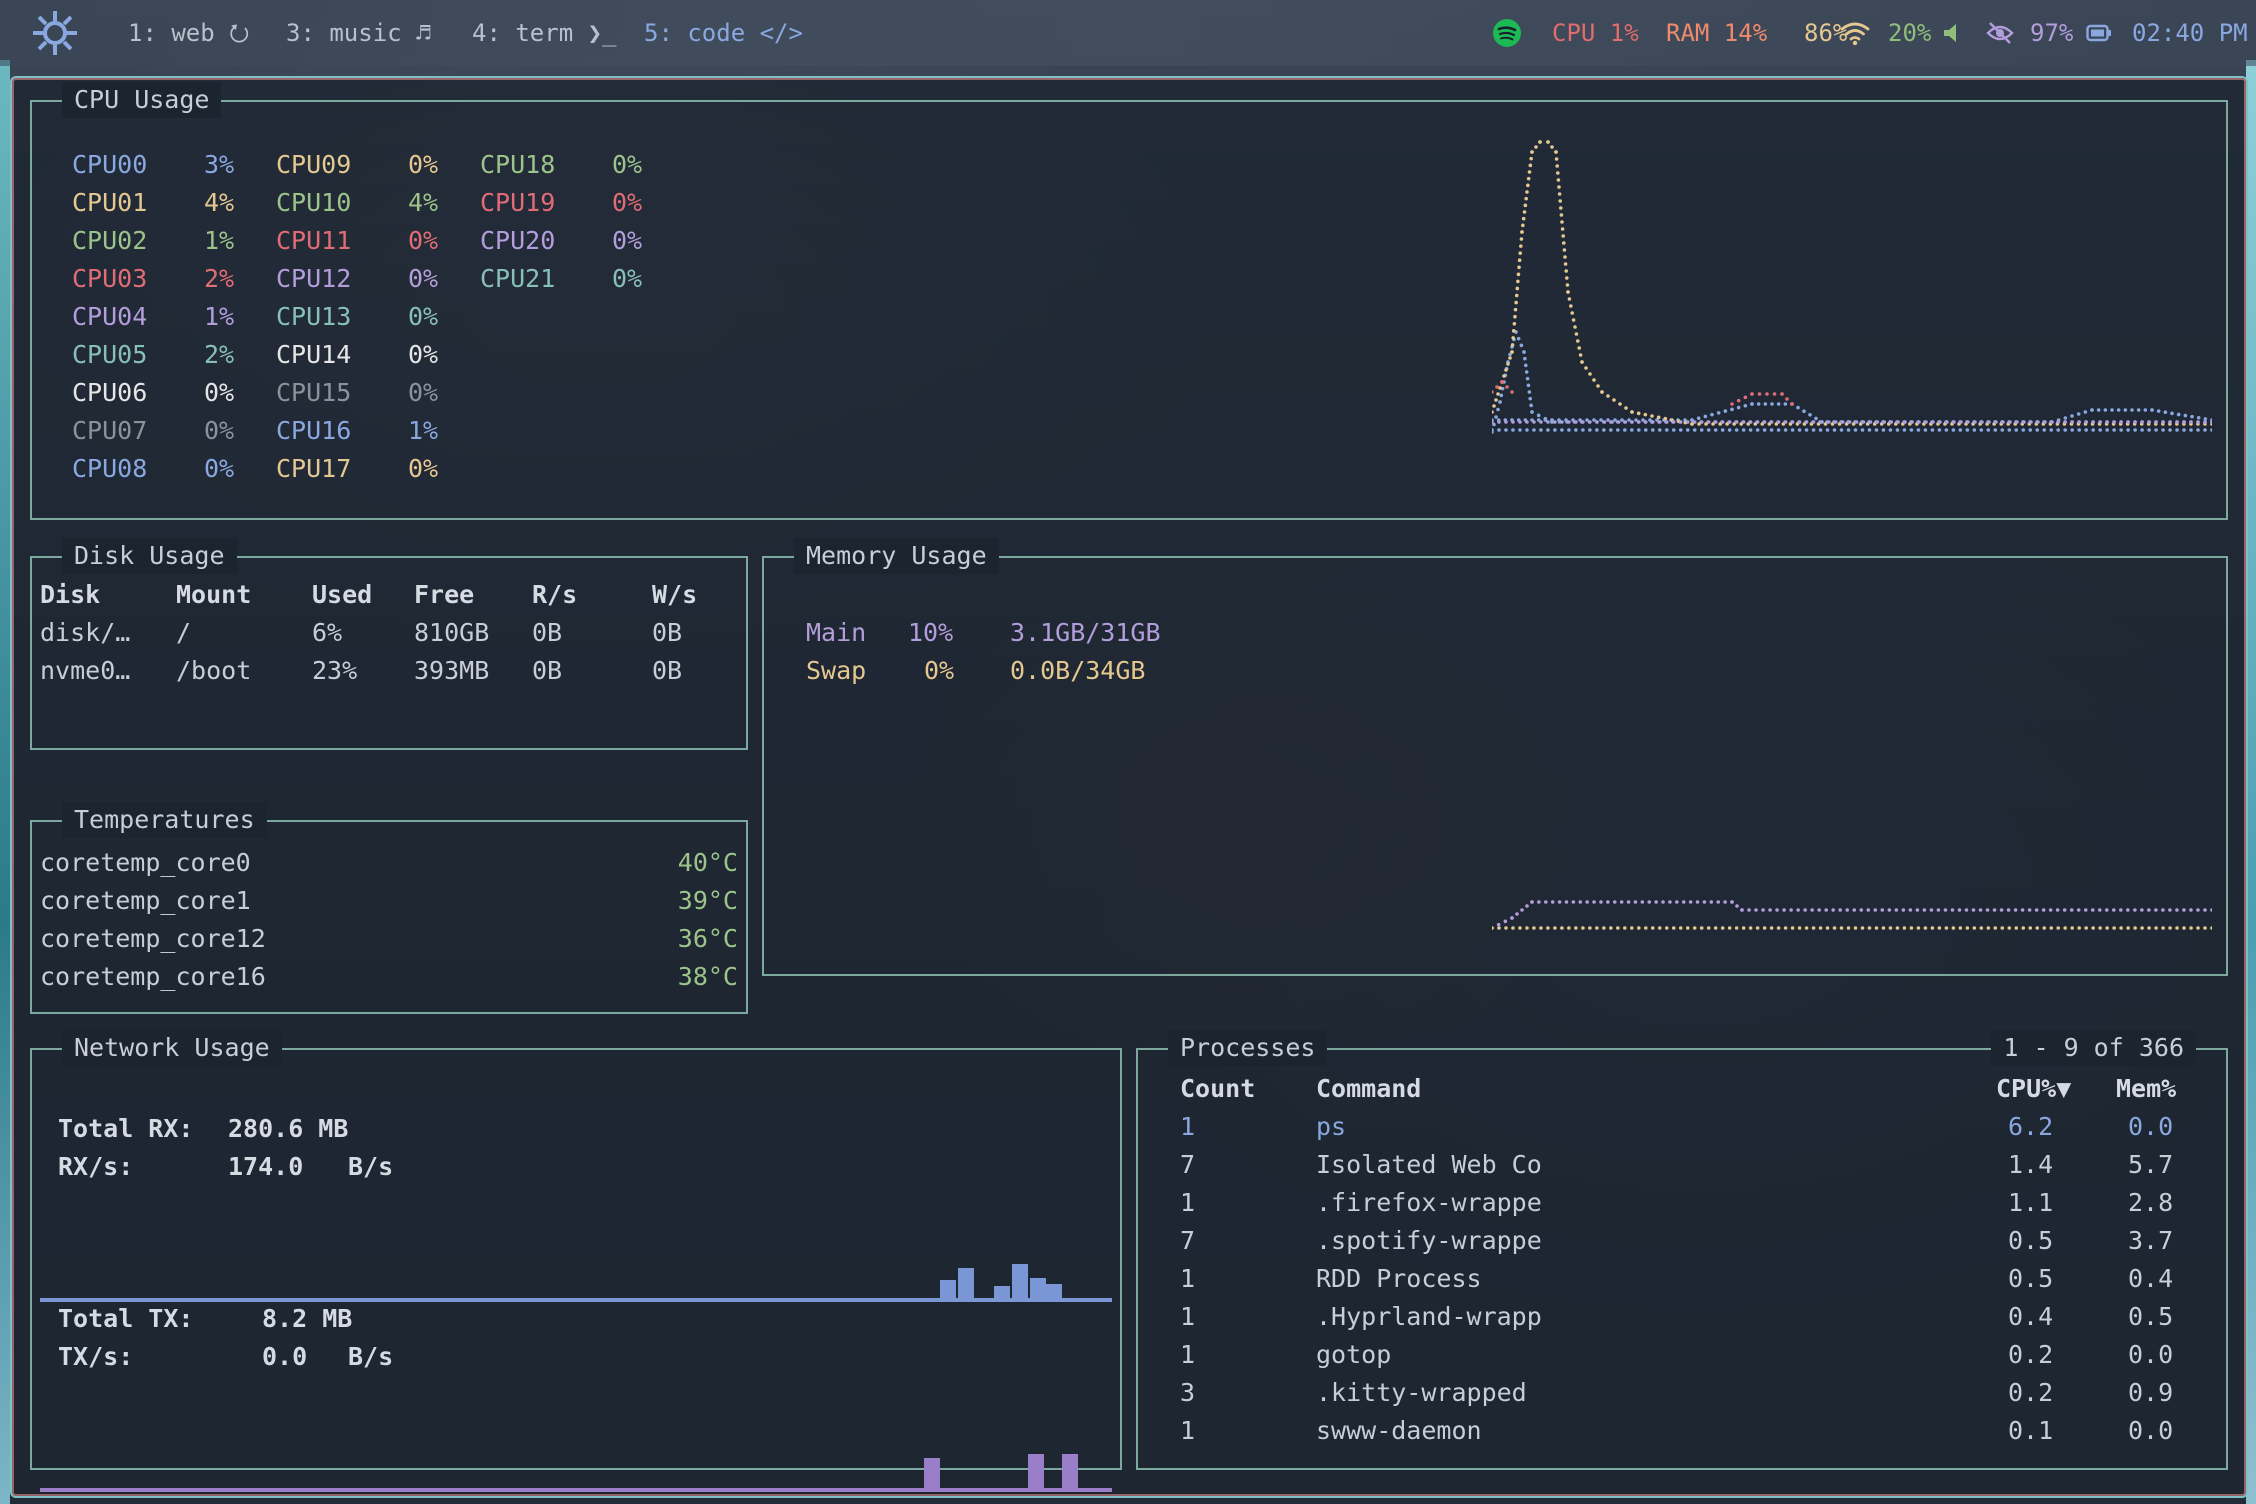  I want to click on cpu-core-name: CPU13, so click(314, 316).